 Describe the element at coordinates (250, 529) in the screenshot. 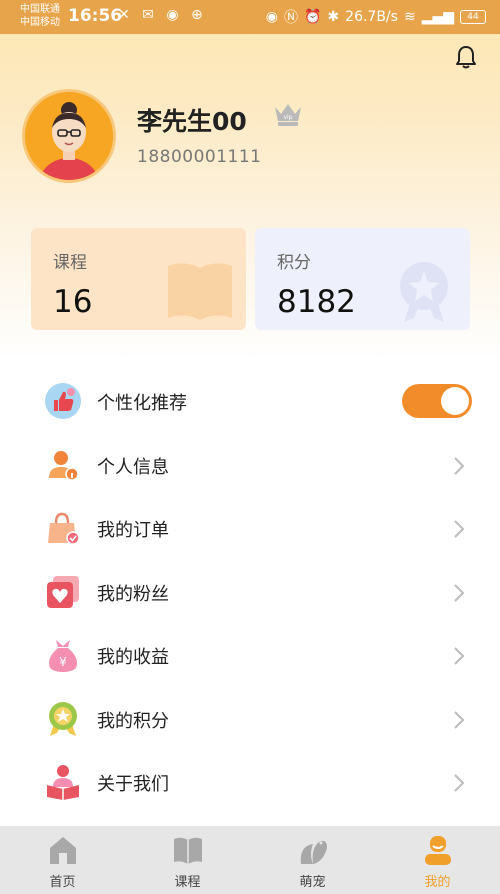

I see `menu-item-orders: 我的订单` at that location.